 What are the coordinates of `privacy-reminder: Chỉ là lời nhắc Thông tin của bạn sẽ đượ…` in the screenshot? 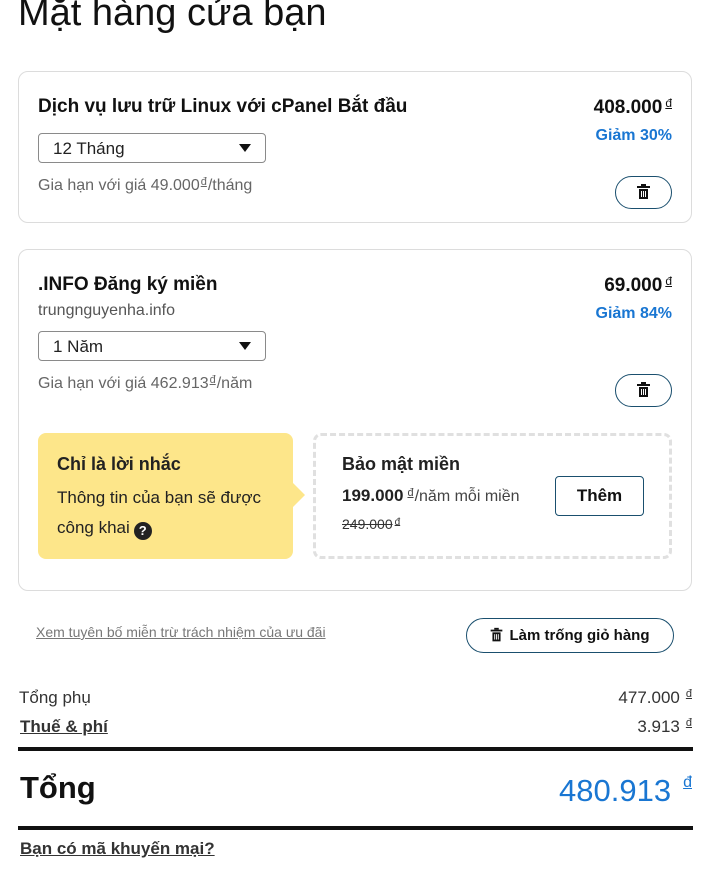 It's located at (171, 496).